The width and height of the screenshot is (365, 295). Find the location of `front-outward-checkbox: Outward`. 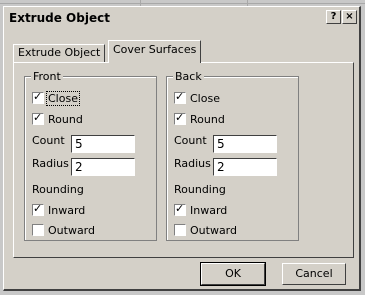

front-outward-checkbox: Outward is located at coordinates (63, 230).